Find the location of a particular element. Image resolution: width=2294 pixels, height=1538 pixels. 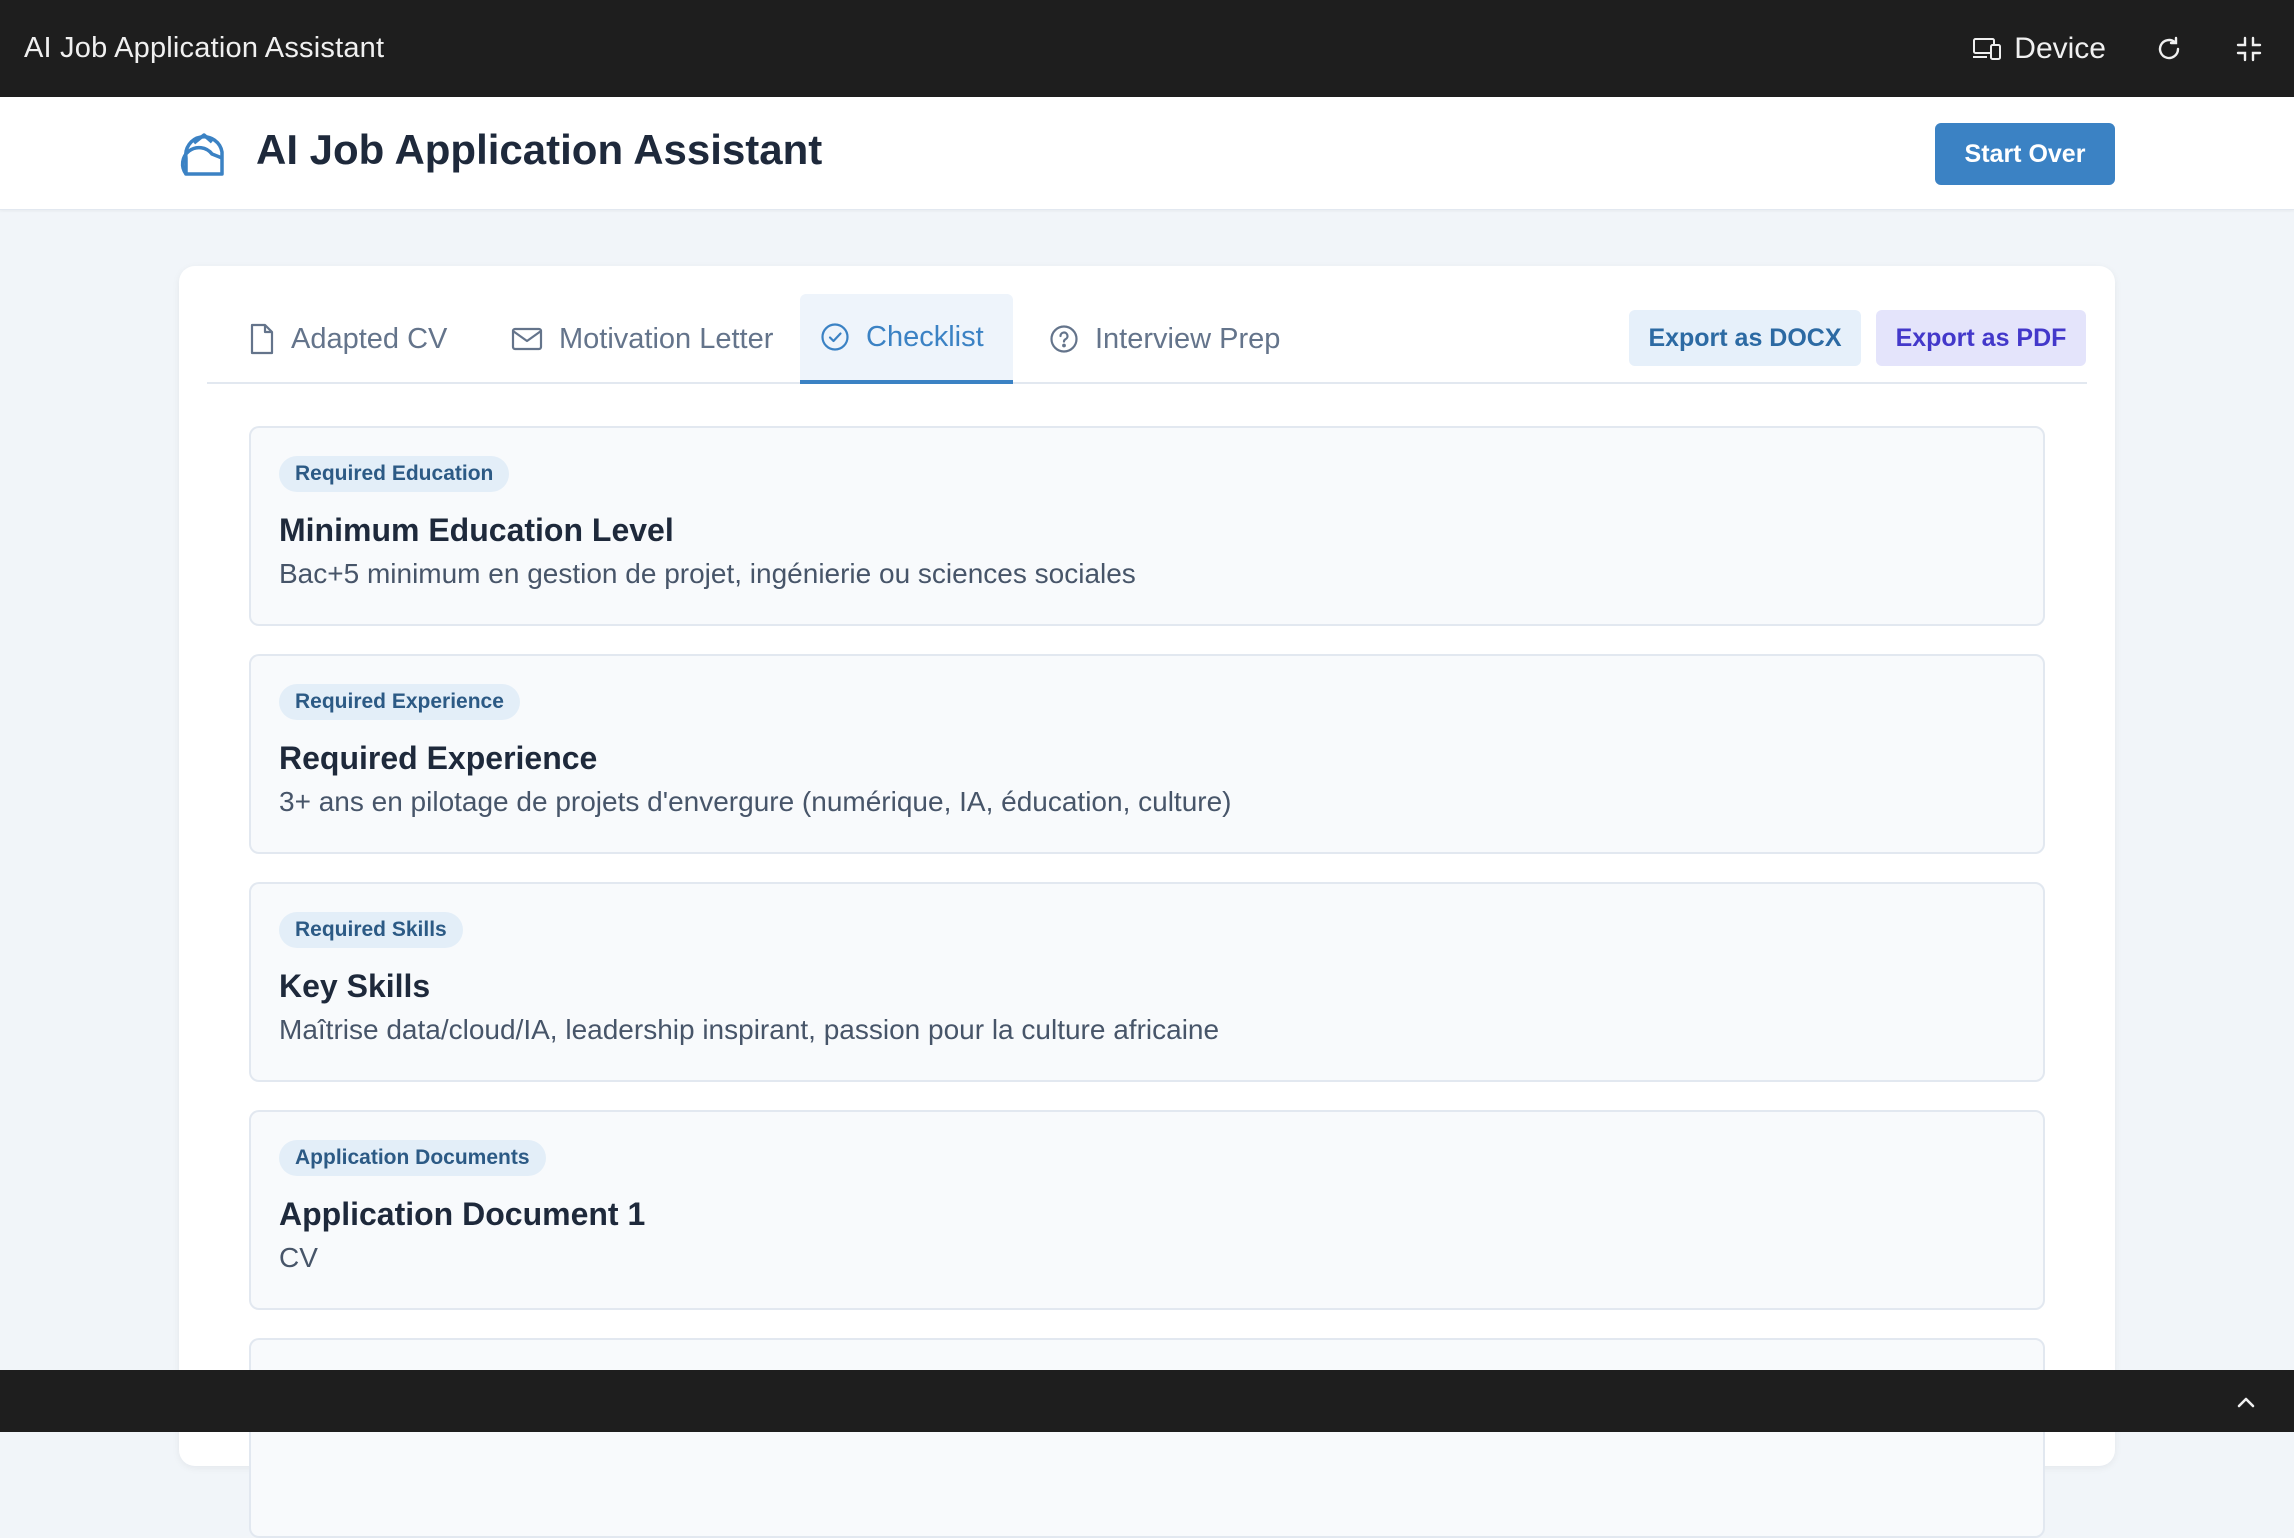

bottom-bar is located at coordinates (1147, 1401).